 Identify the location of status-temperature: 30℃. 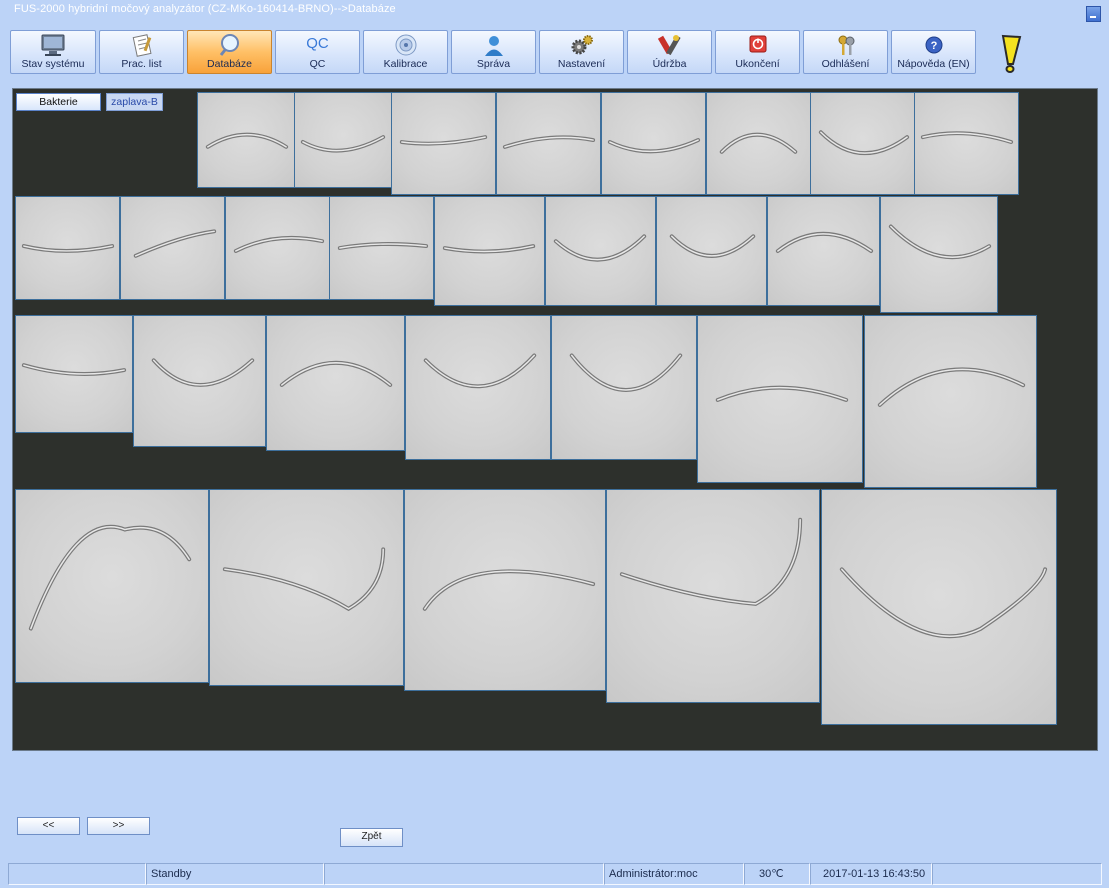
(777, 874).